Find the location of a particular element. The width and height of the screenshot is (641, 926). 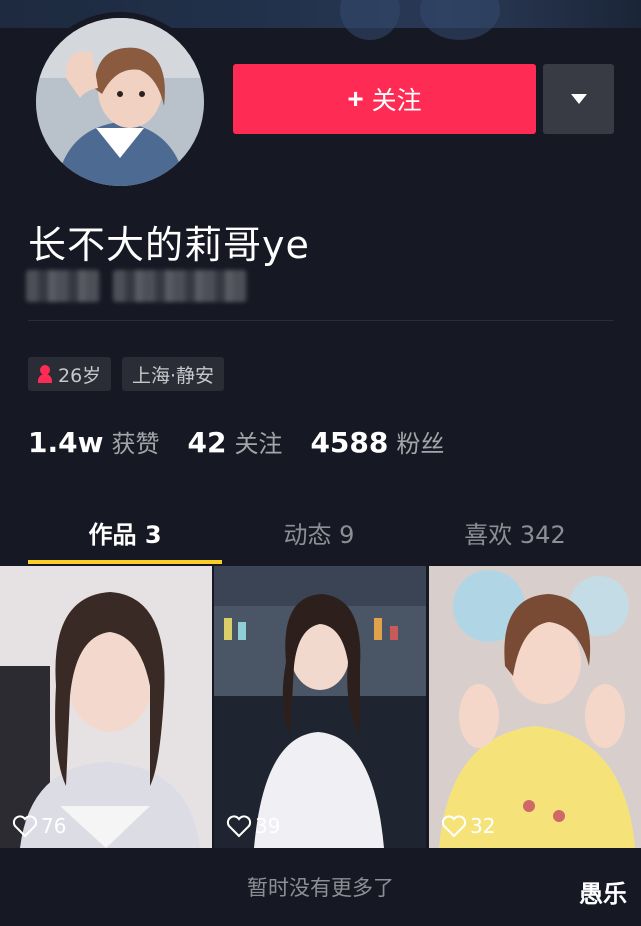

tab-moments: 动态 9 is located at coordinates (319, 532).